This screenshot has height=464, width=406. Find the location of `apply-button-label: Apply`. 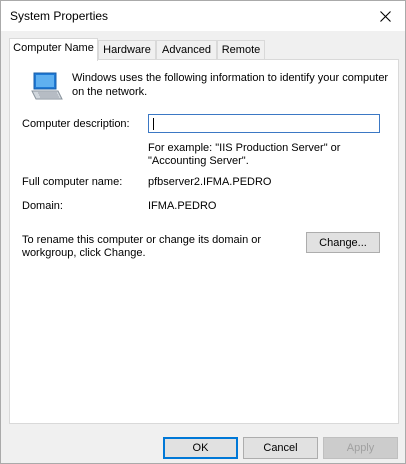

apply-button-label: Apply is located at coordinates (360, 448).